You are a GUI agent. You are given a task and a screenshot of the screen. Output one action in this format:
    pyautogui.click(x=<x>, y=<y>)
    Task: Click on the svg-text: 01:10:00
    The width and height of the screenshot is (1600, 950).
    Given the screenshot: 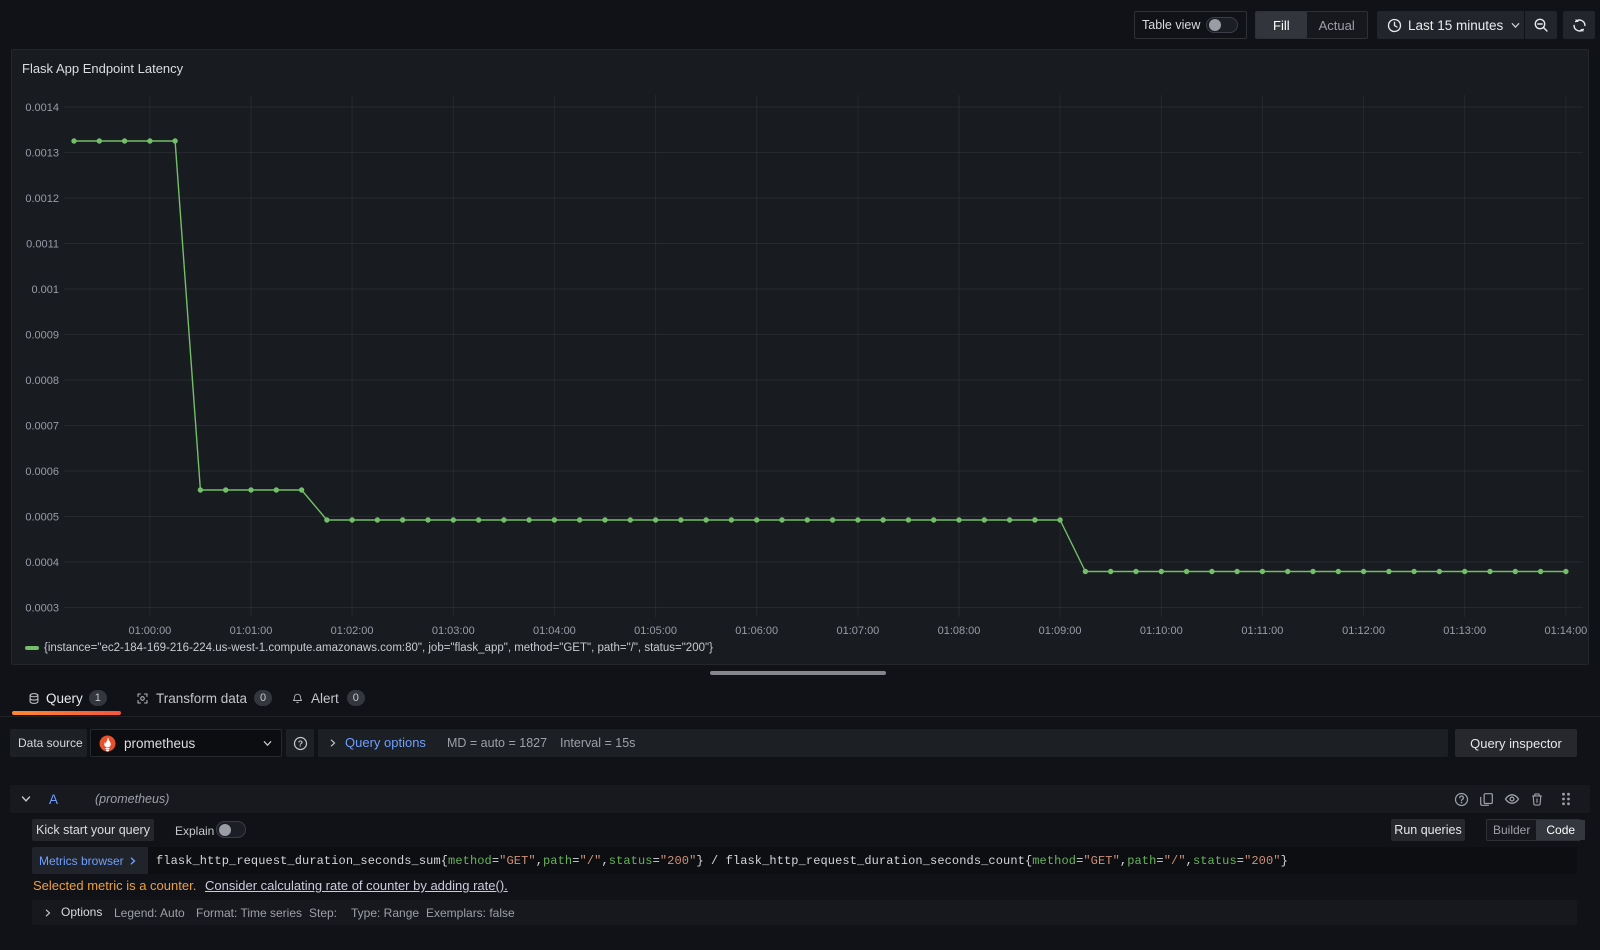 What is the action you would take?
    pyautogui.click(x=1161, y=631)
    